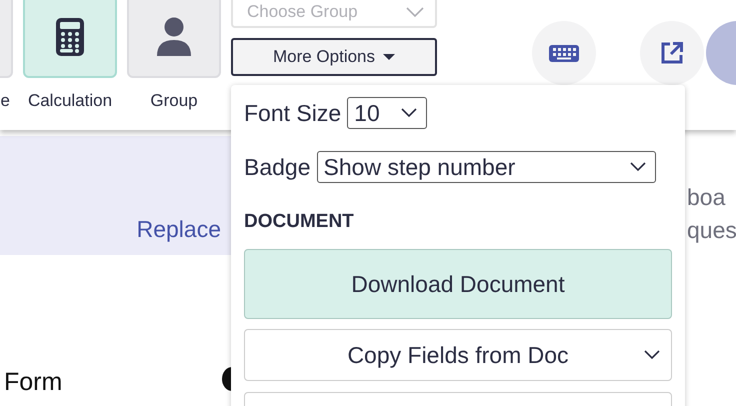 The image size is (736, 406). Describe the element at coordinates (174, 101) in the screenshot. I see `tile-label: Group` at that location.